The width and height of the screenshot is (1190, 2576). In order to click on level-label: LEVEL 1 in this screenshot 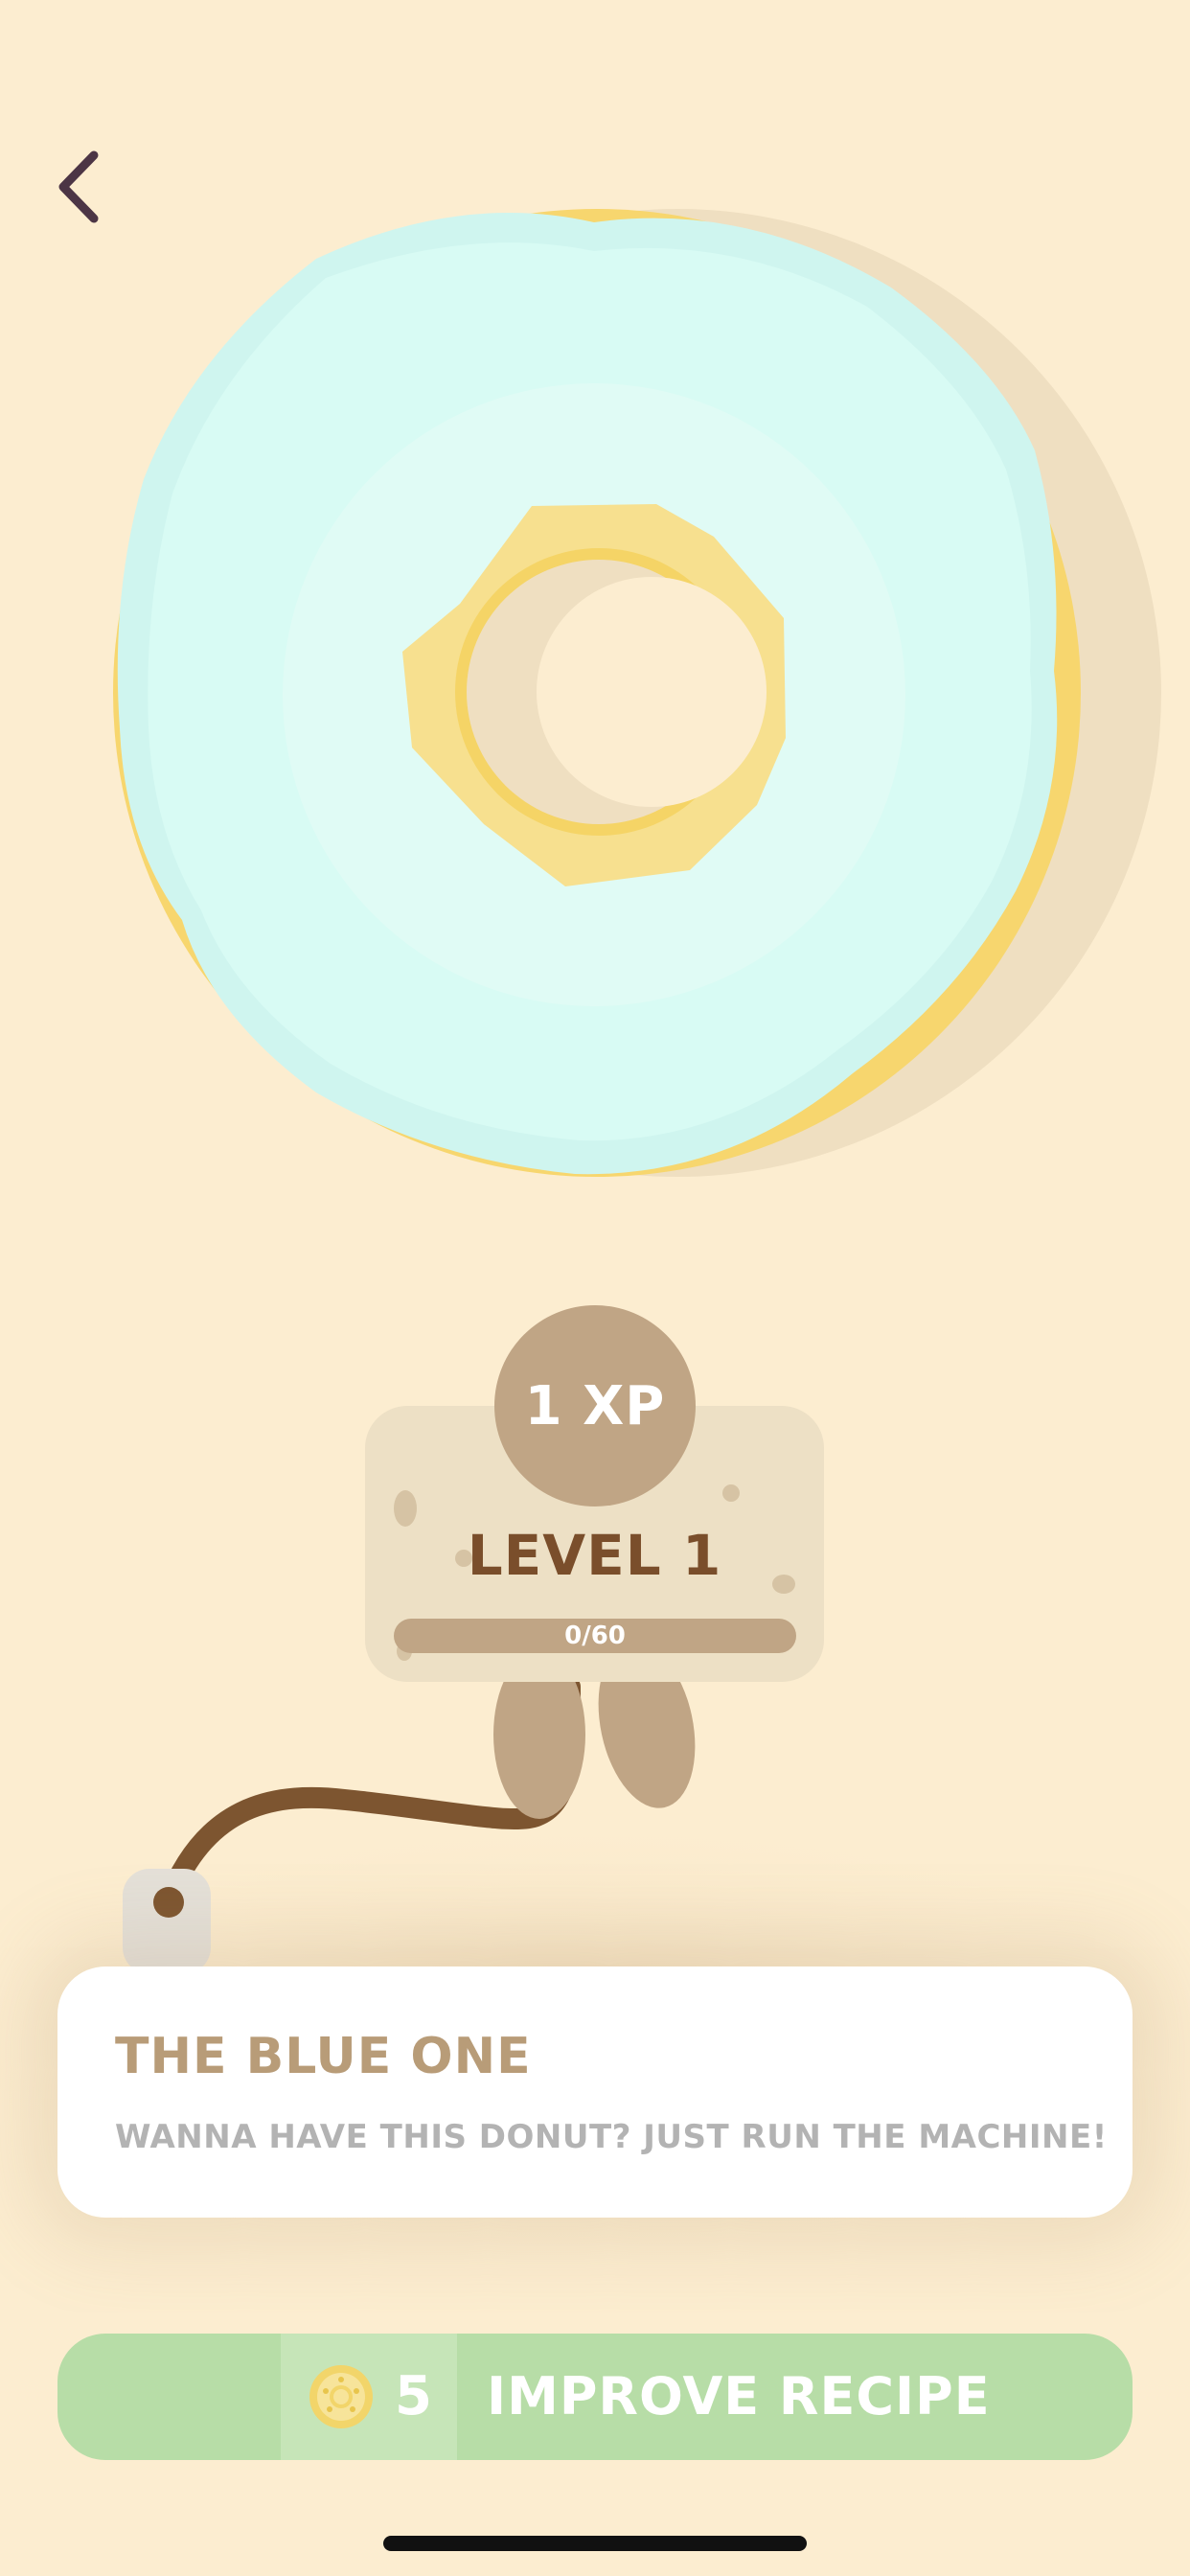, I will do `click(594, 1555)`.